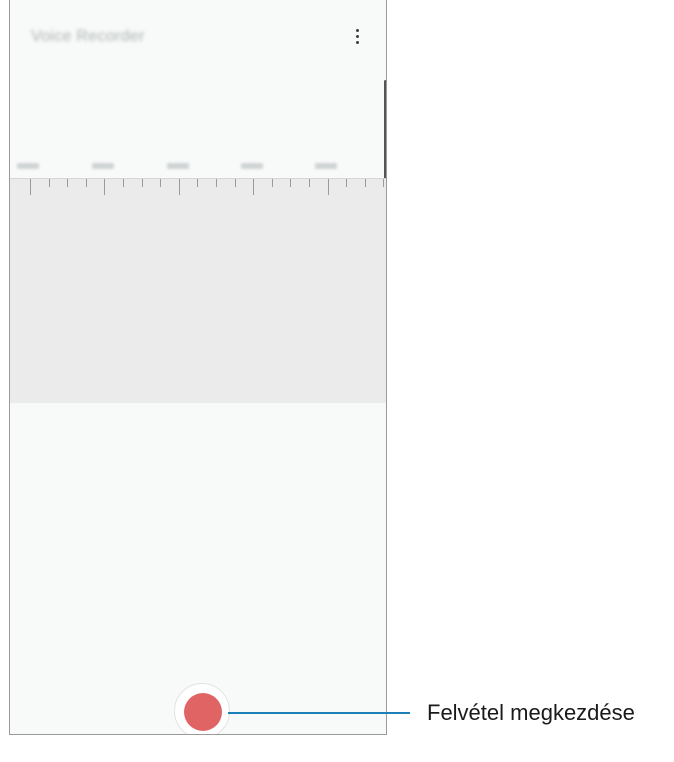 The width and height of the screenshot is (674, 762). What do you see at coordinates (88, 36) in the screenshot?
I see `app-title: Voice Recorder` at bounding box center [88, 36].